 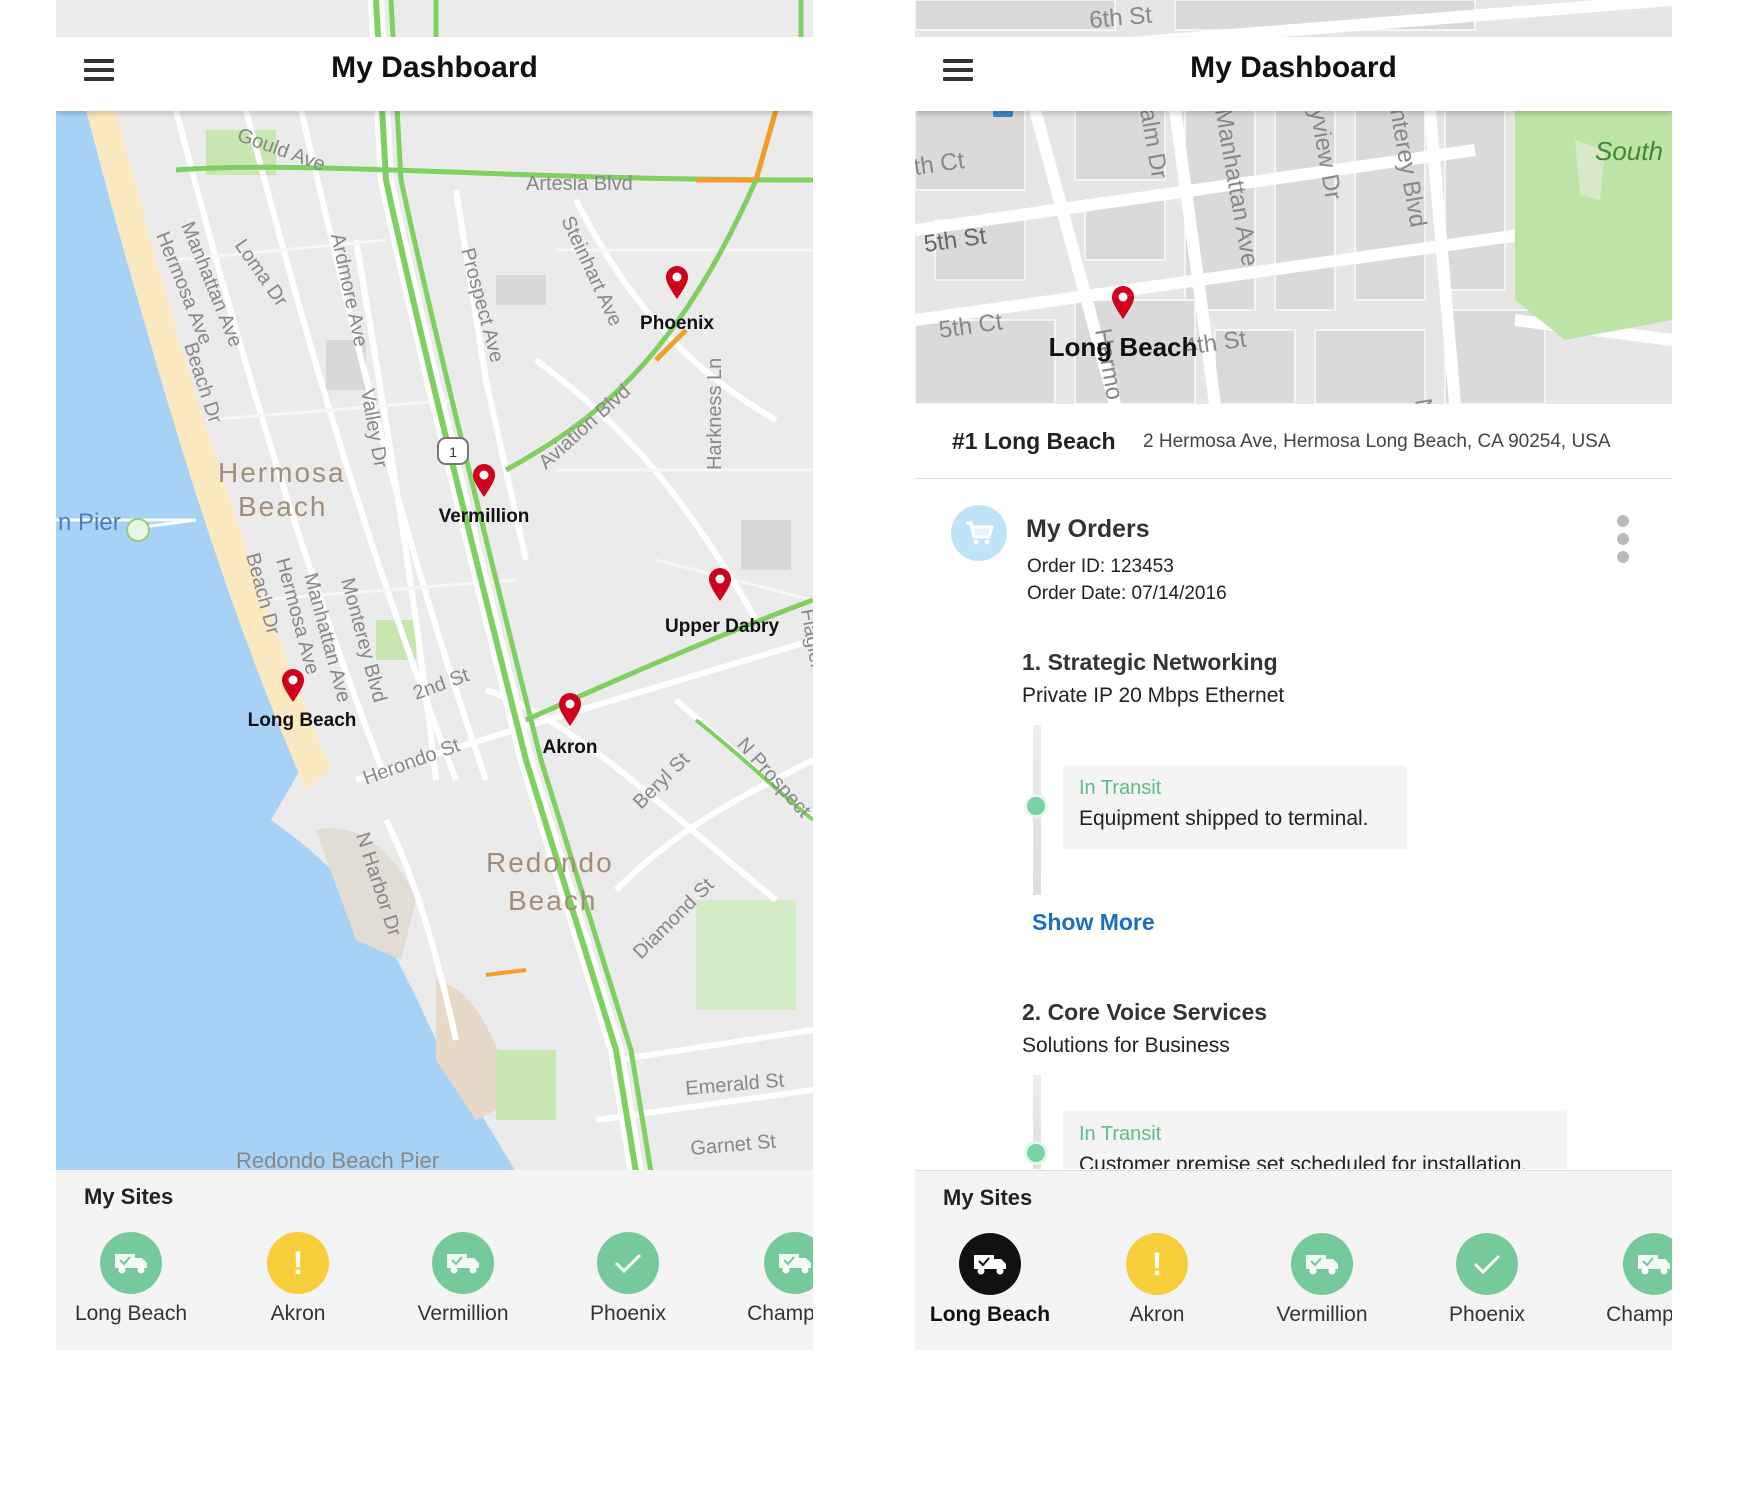 I want to click on cart-icon, so click(x=979, y=533).